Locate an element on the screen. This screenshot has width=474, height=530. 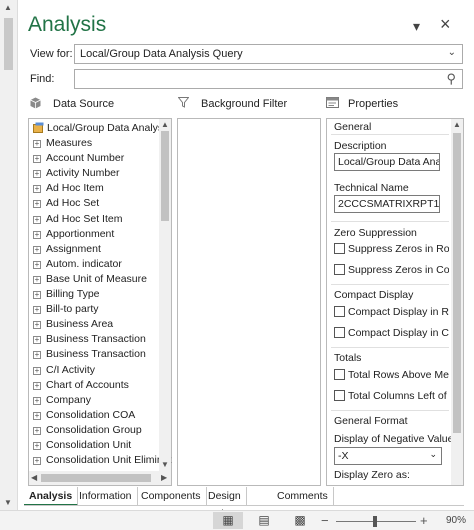
tree-item: + Billing Type is located at coordinates (66, 294).